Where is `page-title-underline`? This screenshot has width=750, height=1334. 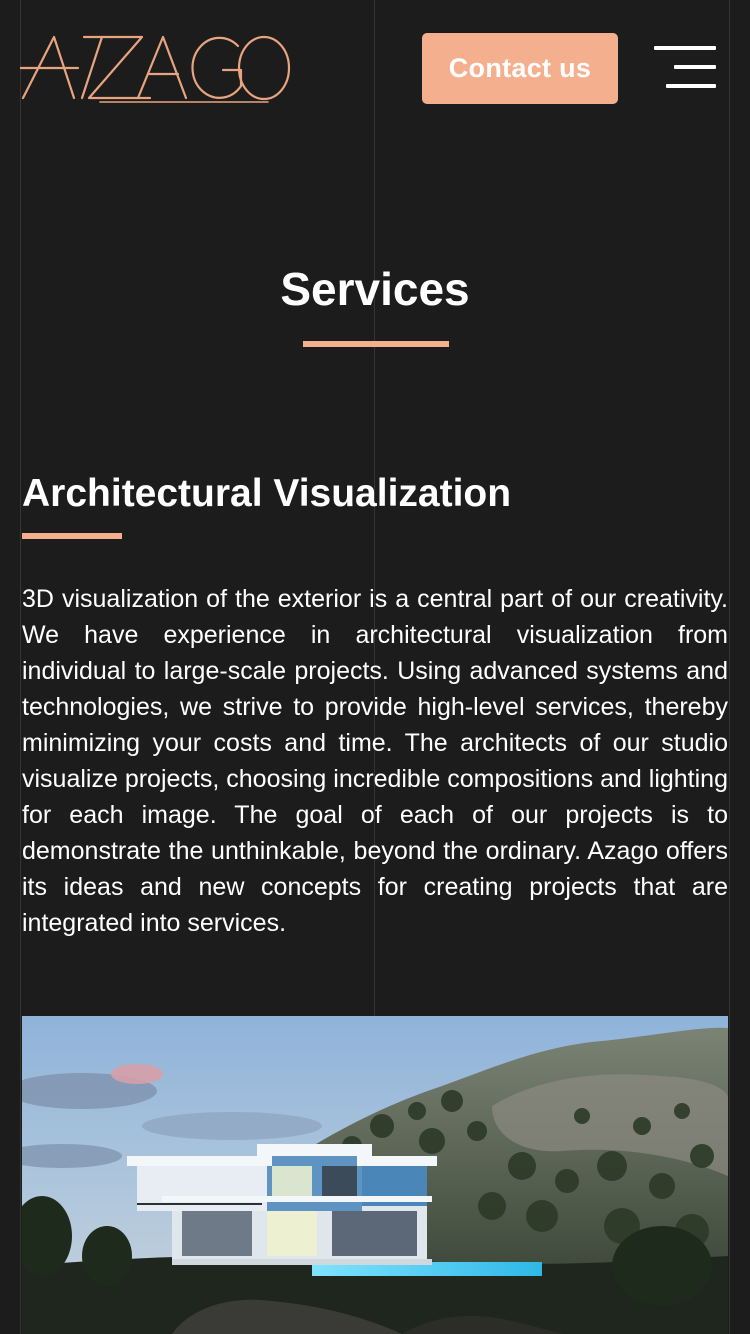
page-title-underline is located at coordinates (376, 344).